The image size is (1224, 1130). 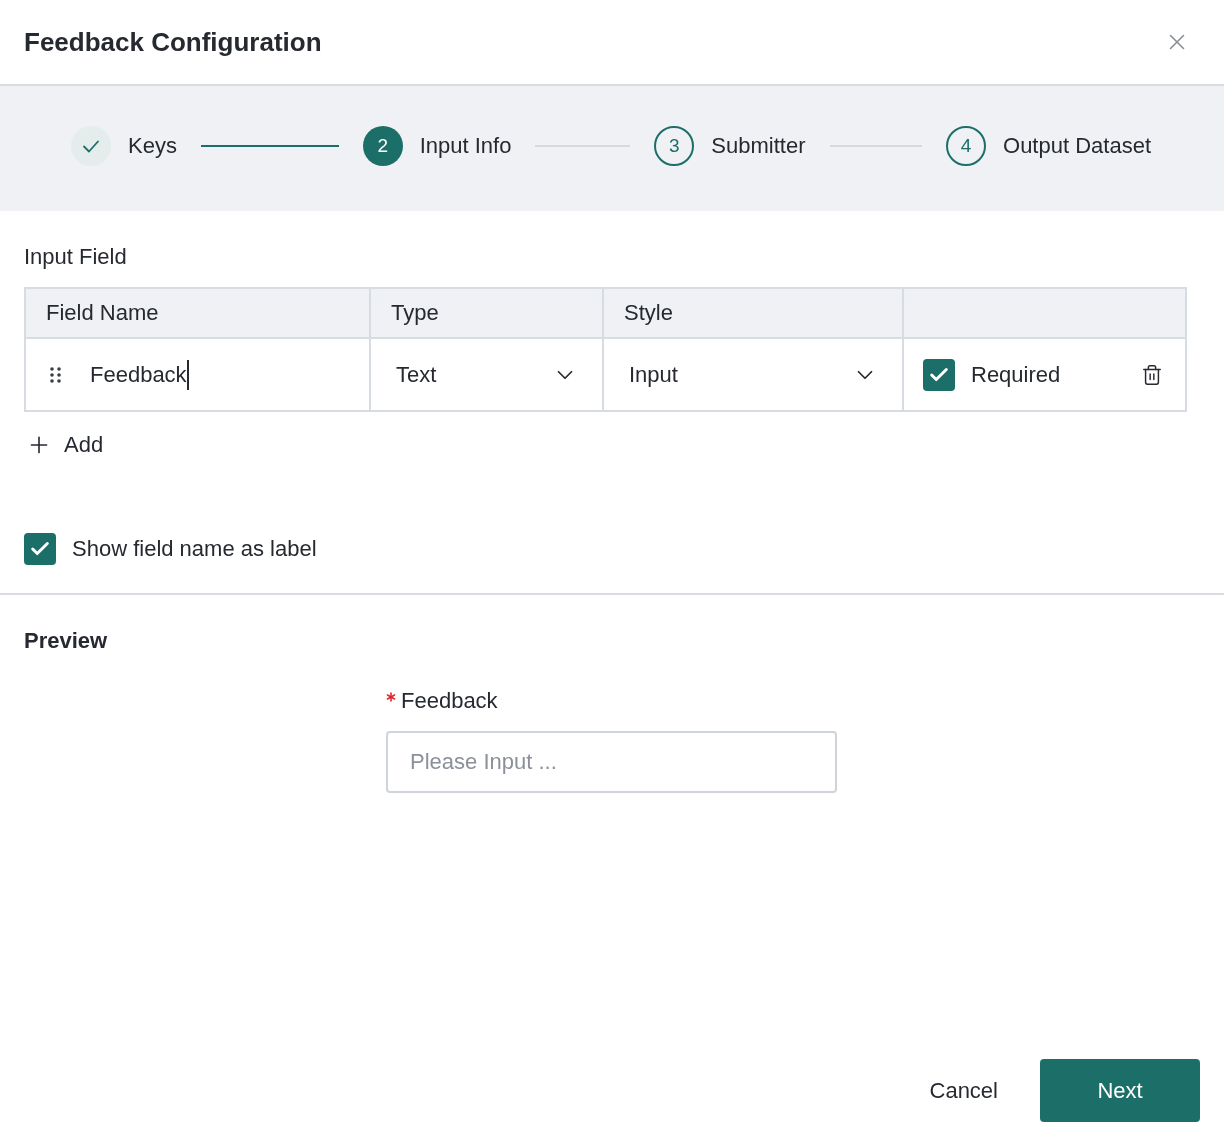 What do you see at coordinates (449, 701) in the screenshot?
I see `field-label: Feedback` at bounding box center [449, 701].